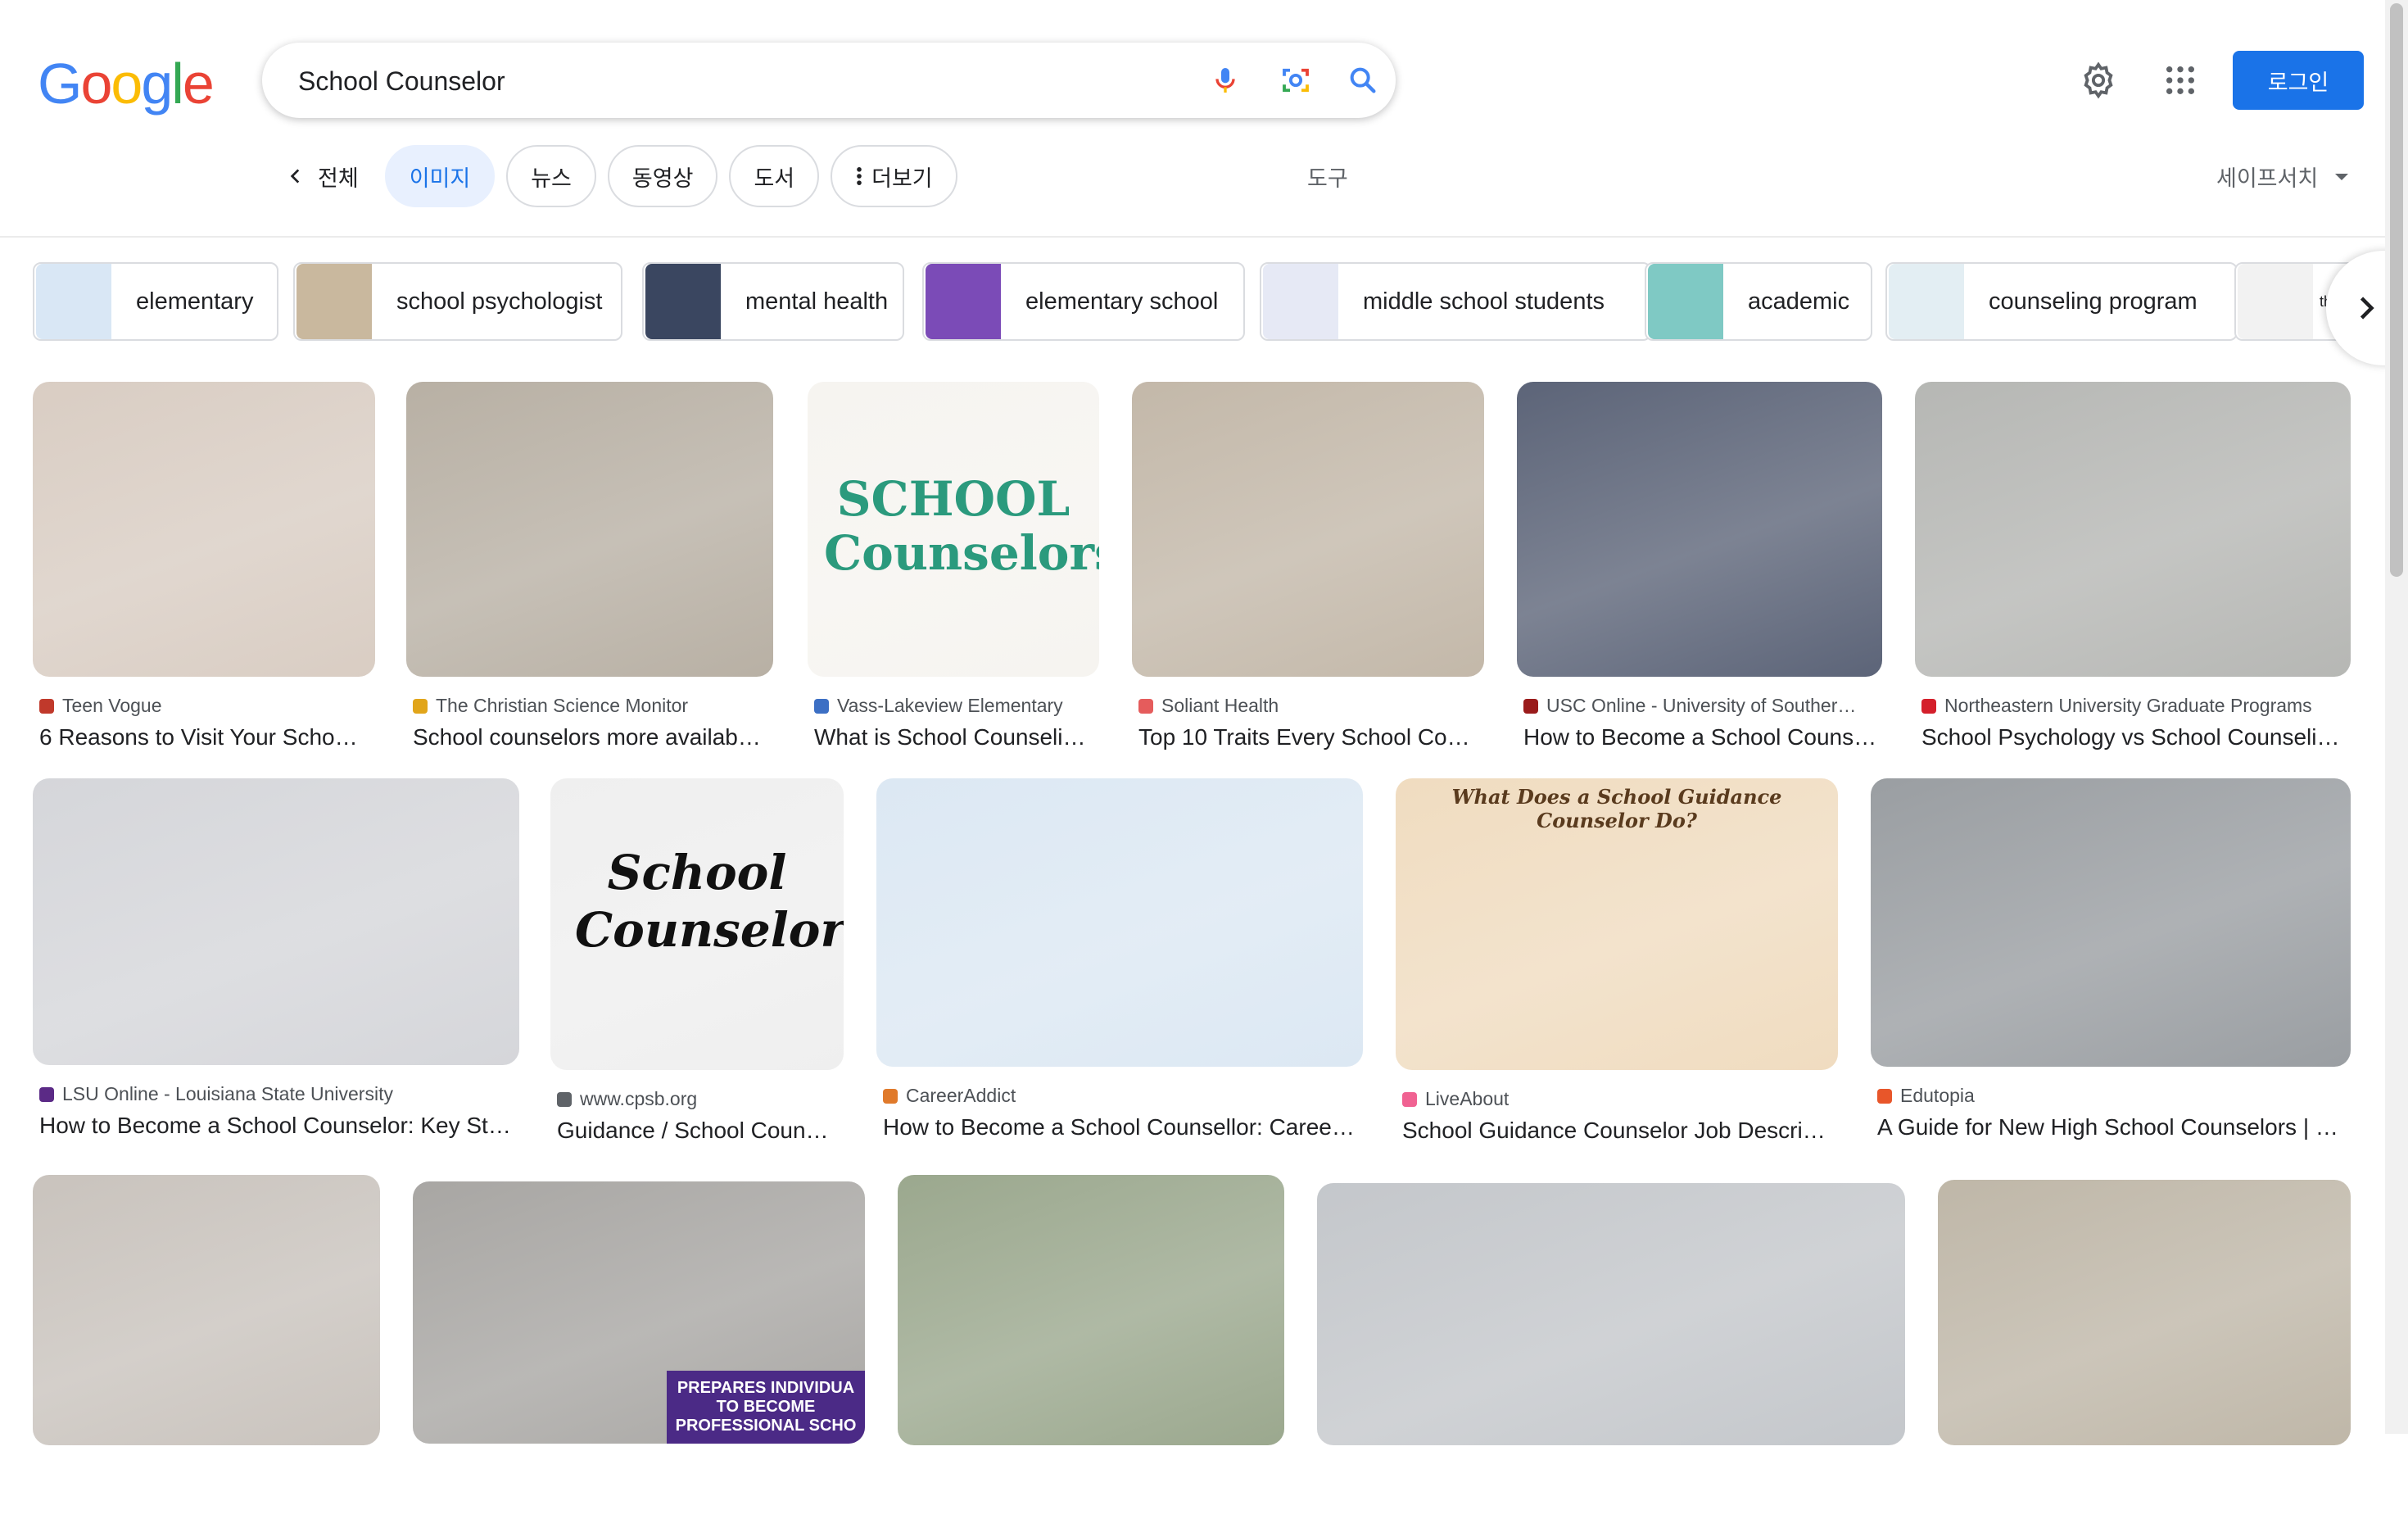  I want to click on related-chip: mental health, so click(773, 301).